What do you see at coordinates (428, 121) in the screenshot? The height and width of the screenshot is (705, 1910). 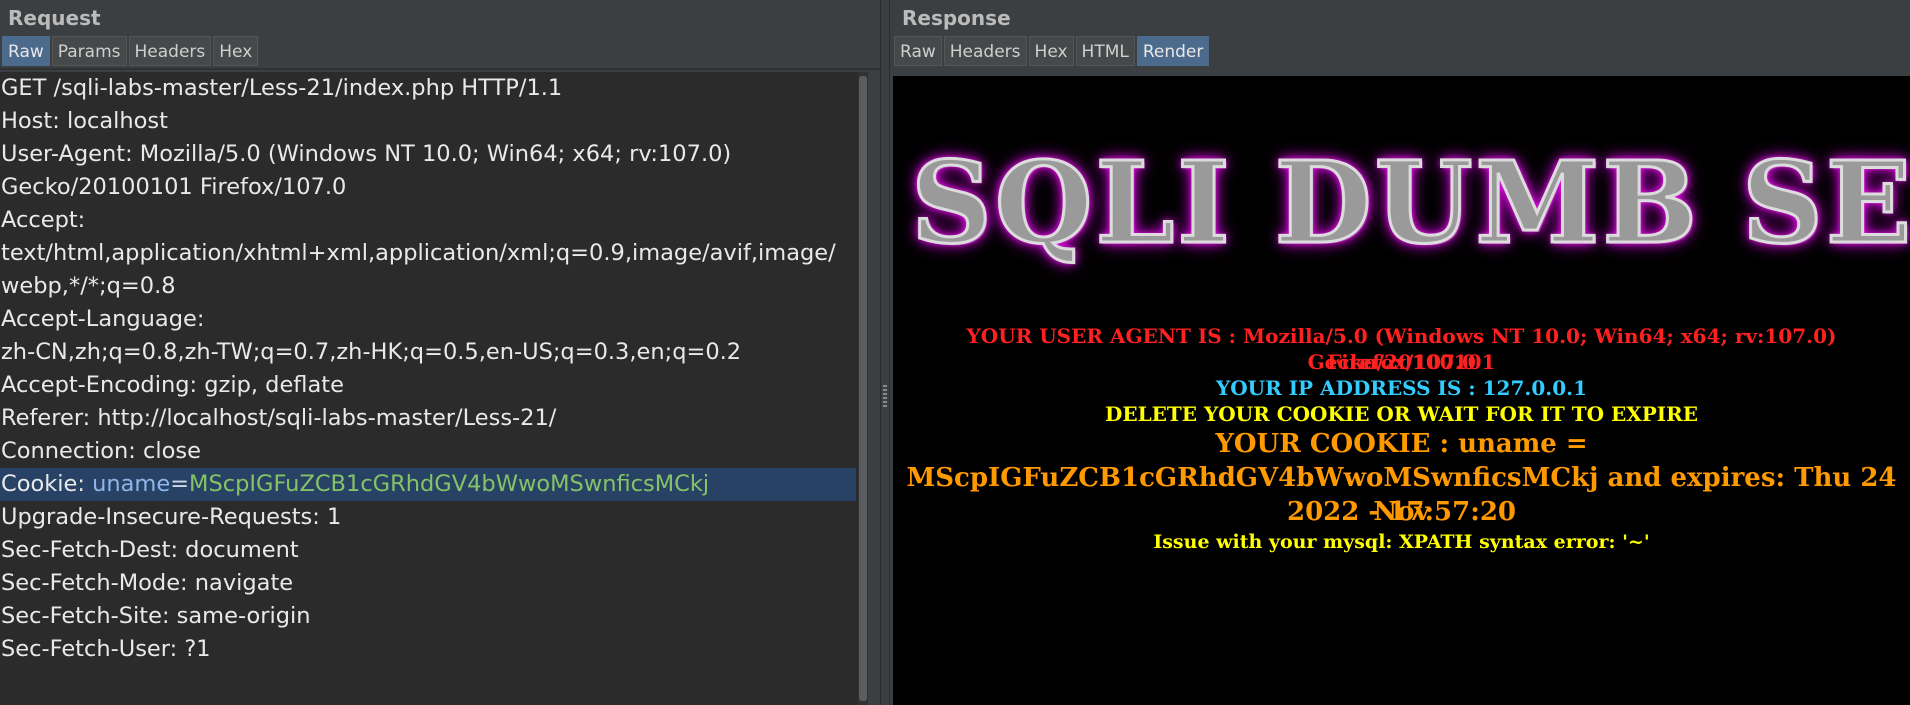 I see `request-line: Host: localhost` at bounding box center [428, 121].